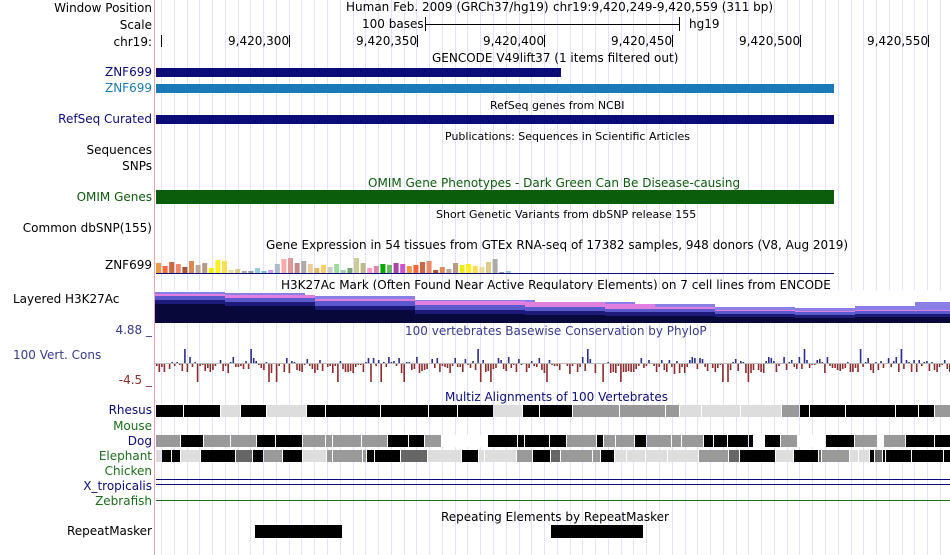 Image resolution: width=950 pixels, height=555 pixels. What do you see at coordinates (123, 501) in the screenshot?
I see `multiz-species-zebrafish: Zebrafish` at bounding box center [123, 501].